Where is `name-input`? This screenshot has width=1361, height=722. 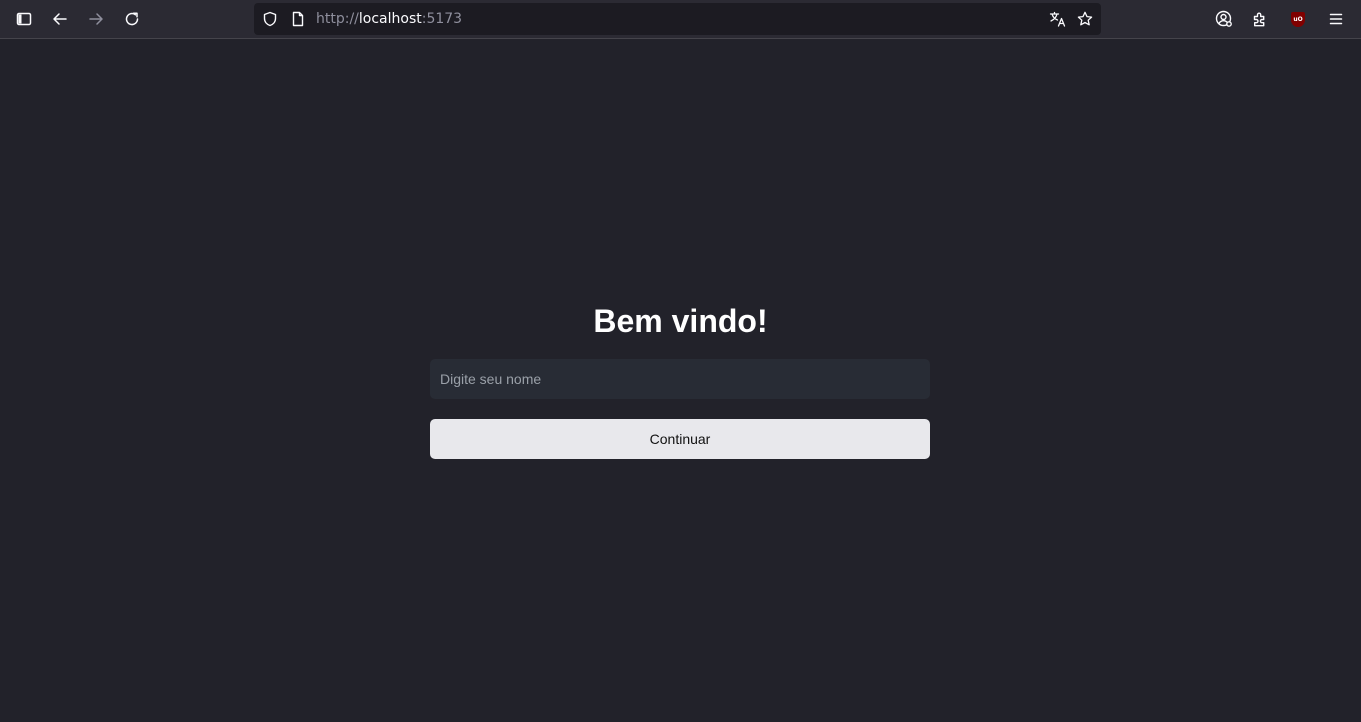 name-input is located at coordinates (680, 379).